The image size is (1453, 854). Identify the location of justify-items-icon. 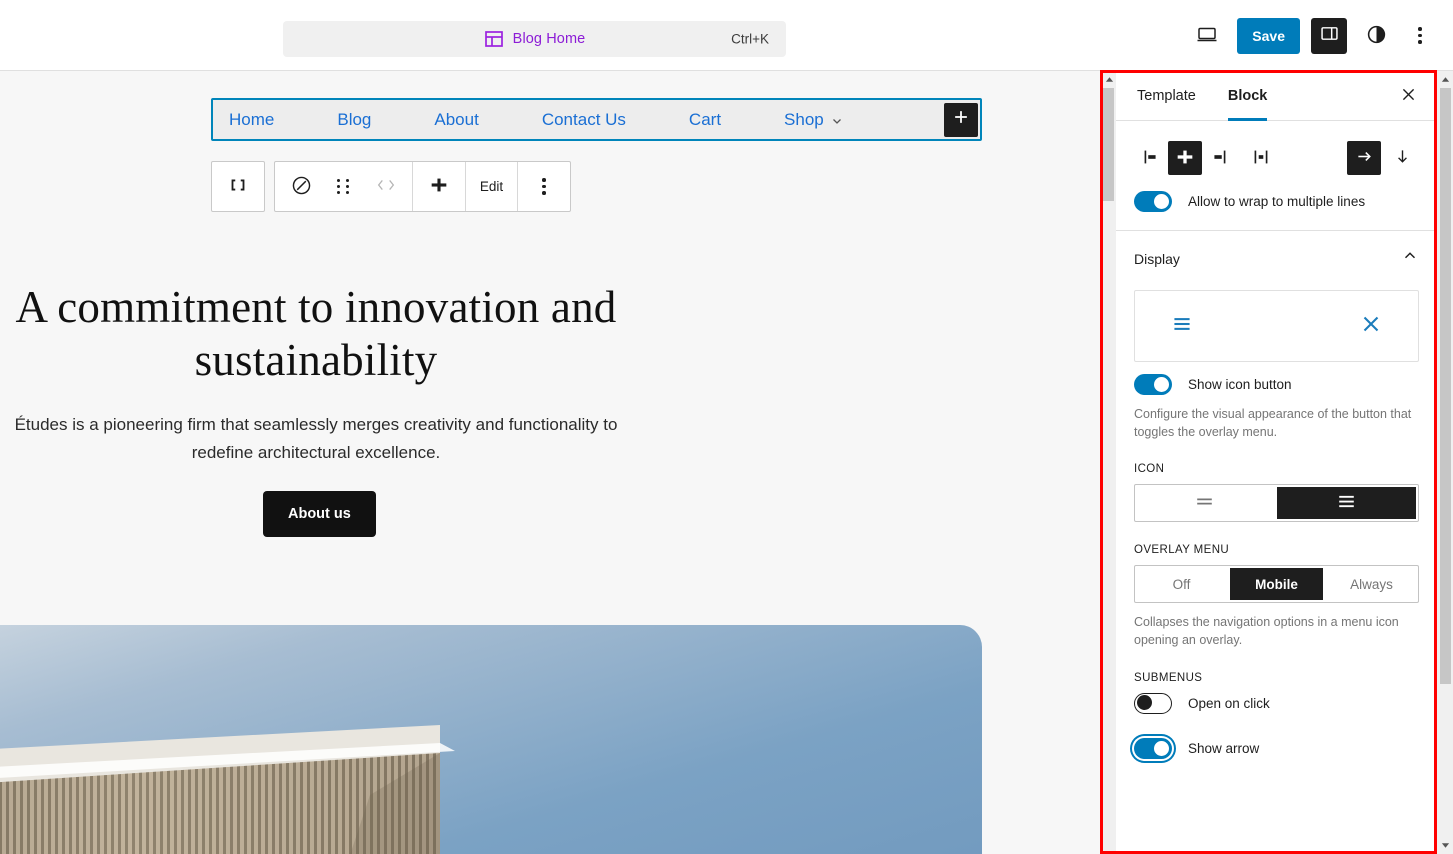
(439, 186).